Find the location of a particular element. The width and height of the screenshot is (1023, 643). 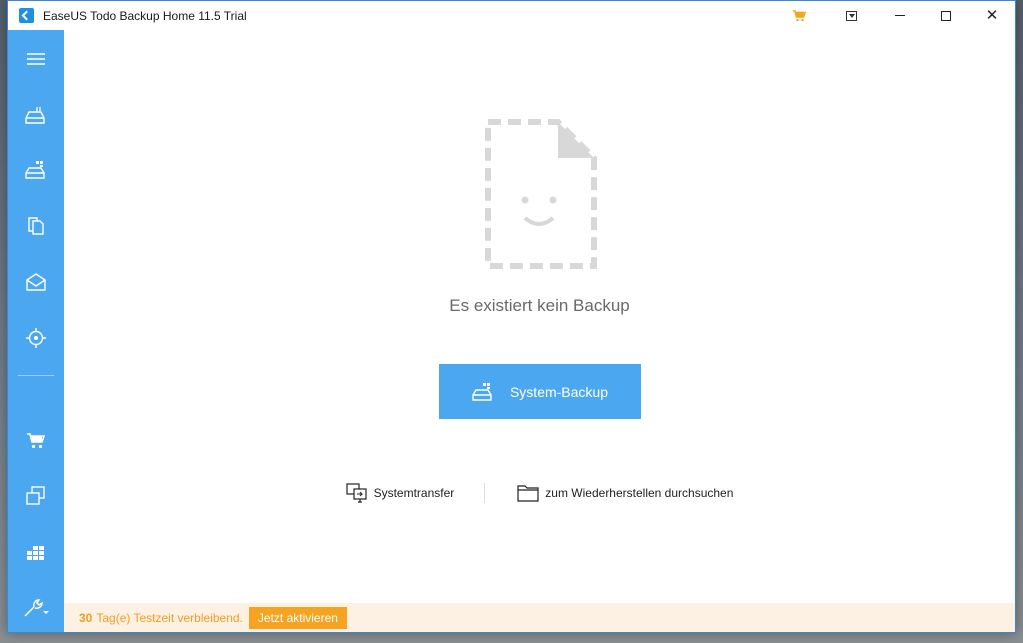

sidebar-item-clone is located at coordinates (36, 496).